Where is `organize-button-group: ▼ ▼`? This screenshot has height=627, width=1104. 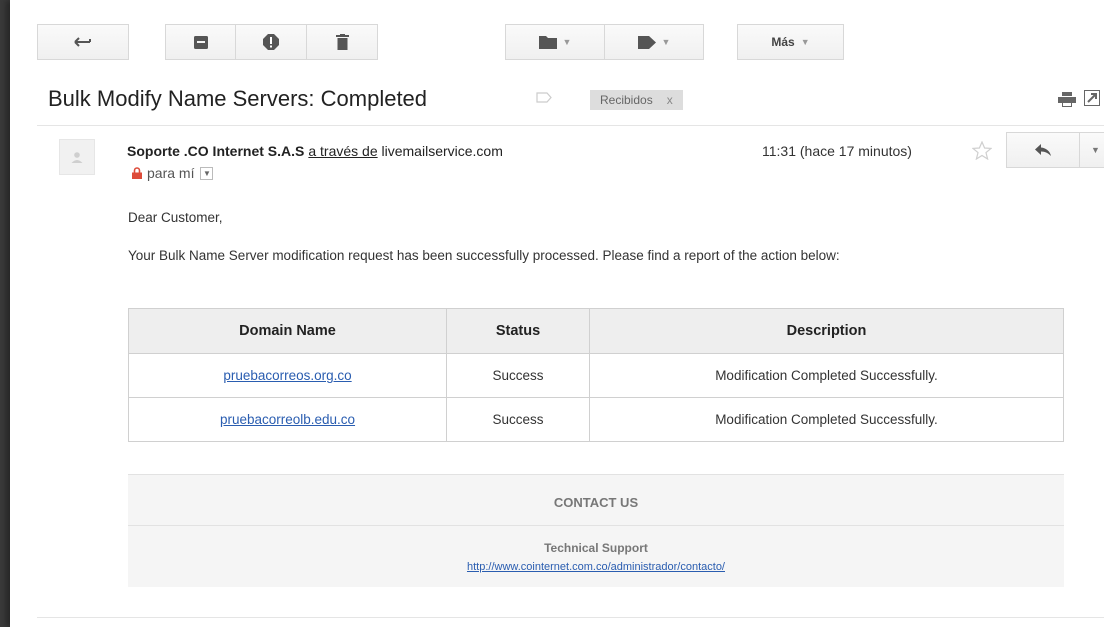
organize-button-group: ▼ ▼ is located at coordinates (604, 42).